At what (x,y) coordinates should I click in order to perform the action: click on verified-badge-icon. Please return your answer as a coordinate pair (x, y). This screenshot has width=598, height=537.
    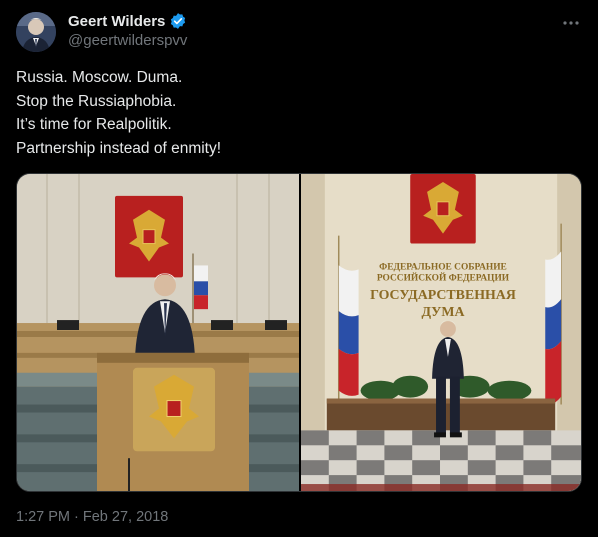
    Looking at the image, I should click on (178, 21).